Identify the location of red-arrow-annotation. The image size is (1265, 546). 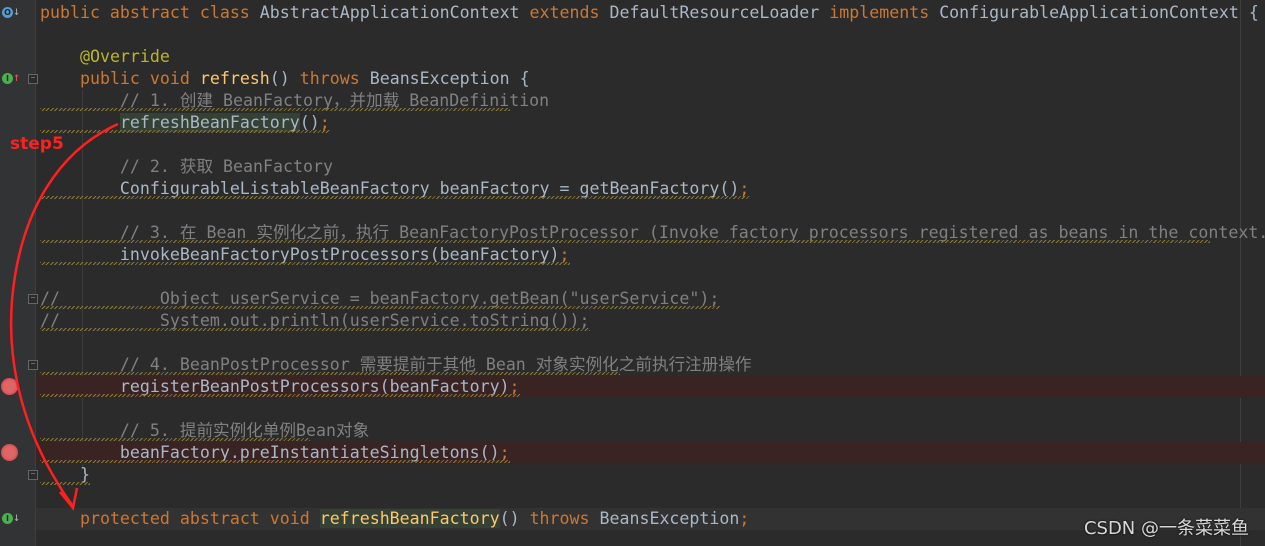
(64, 316).